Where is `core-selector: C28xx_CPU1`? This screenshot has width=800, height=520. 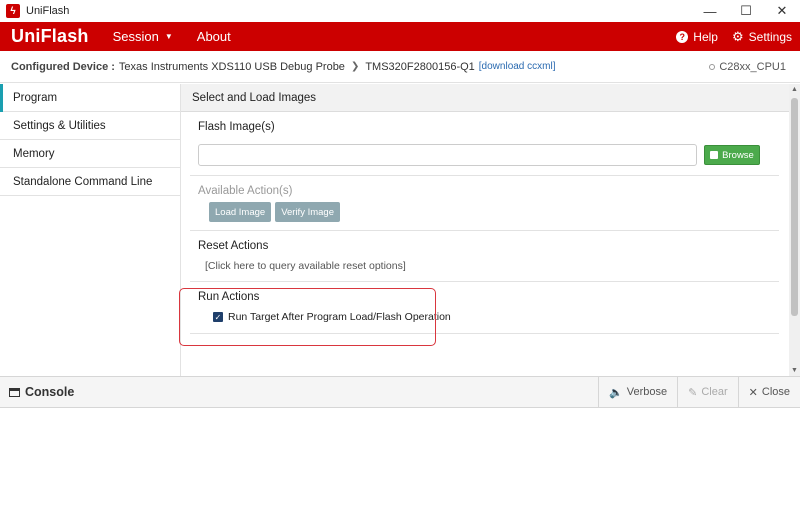 core-selector: C28xx_CPU1 is located at coordinates (747, 67).